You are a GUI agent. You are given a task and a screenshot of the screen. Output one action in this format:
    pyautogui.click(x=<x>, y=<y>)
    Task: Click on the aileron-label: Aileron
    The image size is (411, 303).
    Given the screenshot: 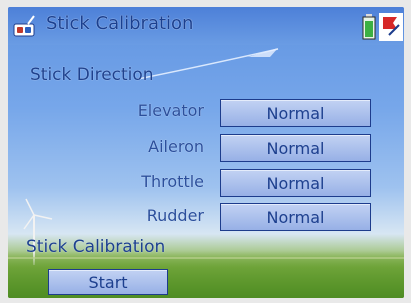 What is the action you would take?
    pyautogui.click(x=176, y=146)
    